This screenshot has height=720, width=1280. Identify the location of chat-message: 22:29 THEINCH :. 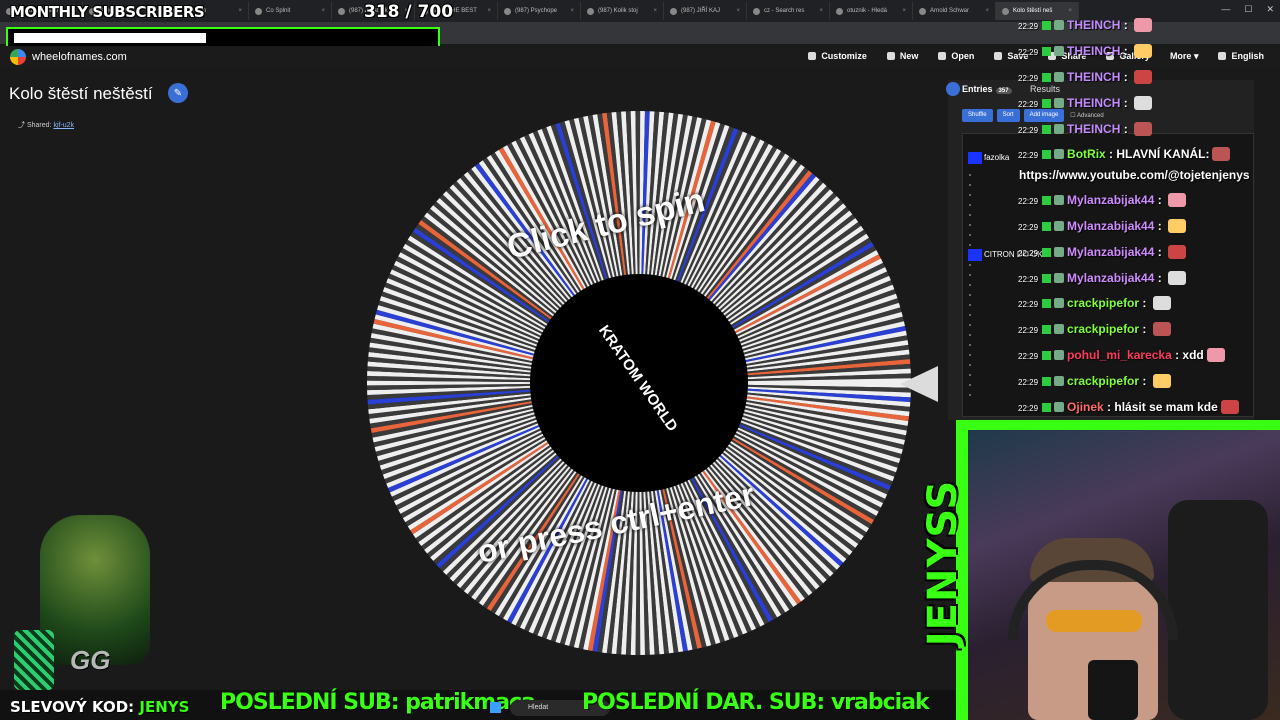
(1085, 25).